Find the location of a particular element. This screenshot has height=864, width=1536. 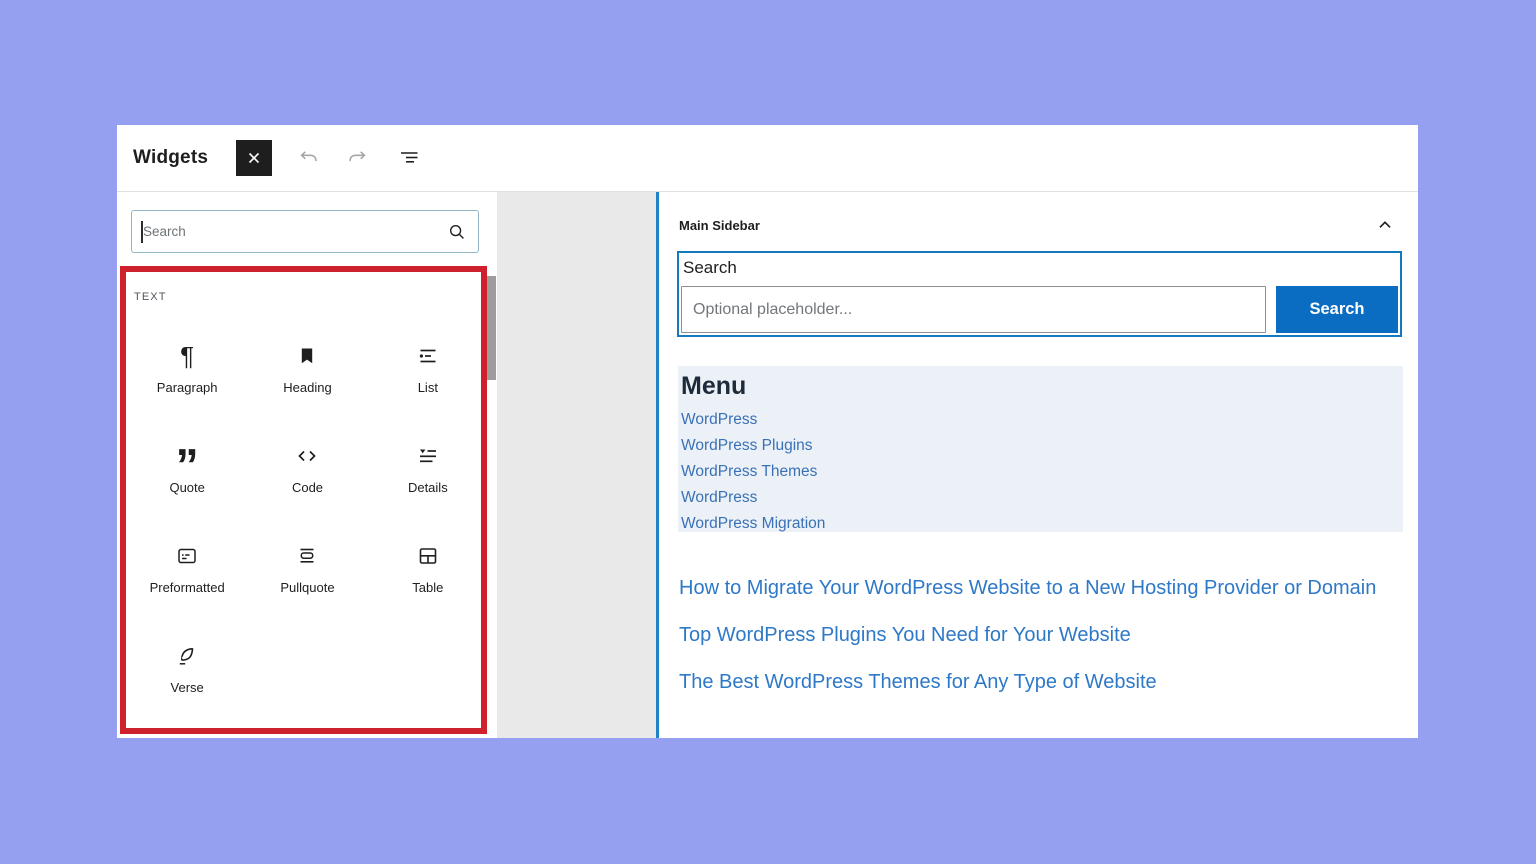

block-item-quote: ” Quote is located at coordinates (187, 460).